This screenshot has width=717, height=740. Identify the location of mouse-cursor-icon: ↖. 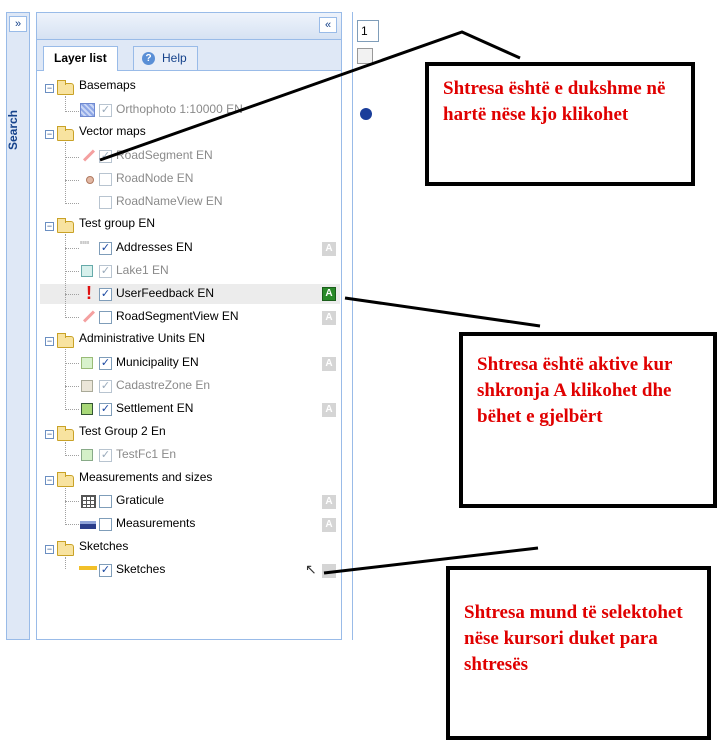
(311, 569).